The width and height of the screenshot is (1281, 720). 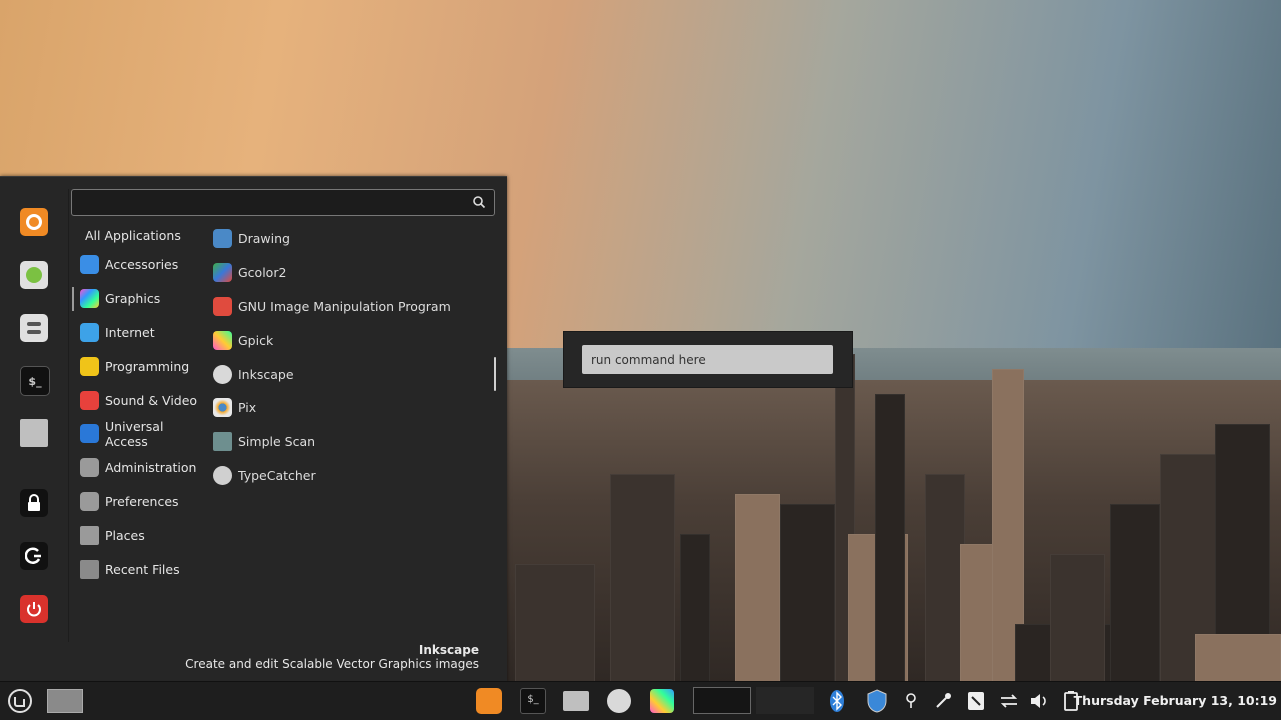 What do you see at coordinates (139, 400) in the screenshot?
I see `category-sound-video: Sound & Video` at bounding box center [139, 400].